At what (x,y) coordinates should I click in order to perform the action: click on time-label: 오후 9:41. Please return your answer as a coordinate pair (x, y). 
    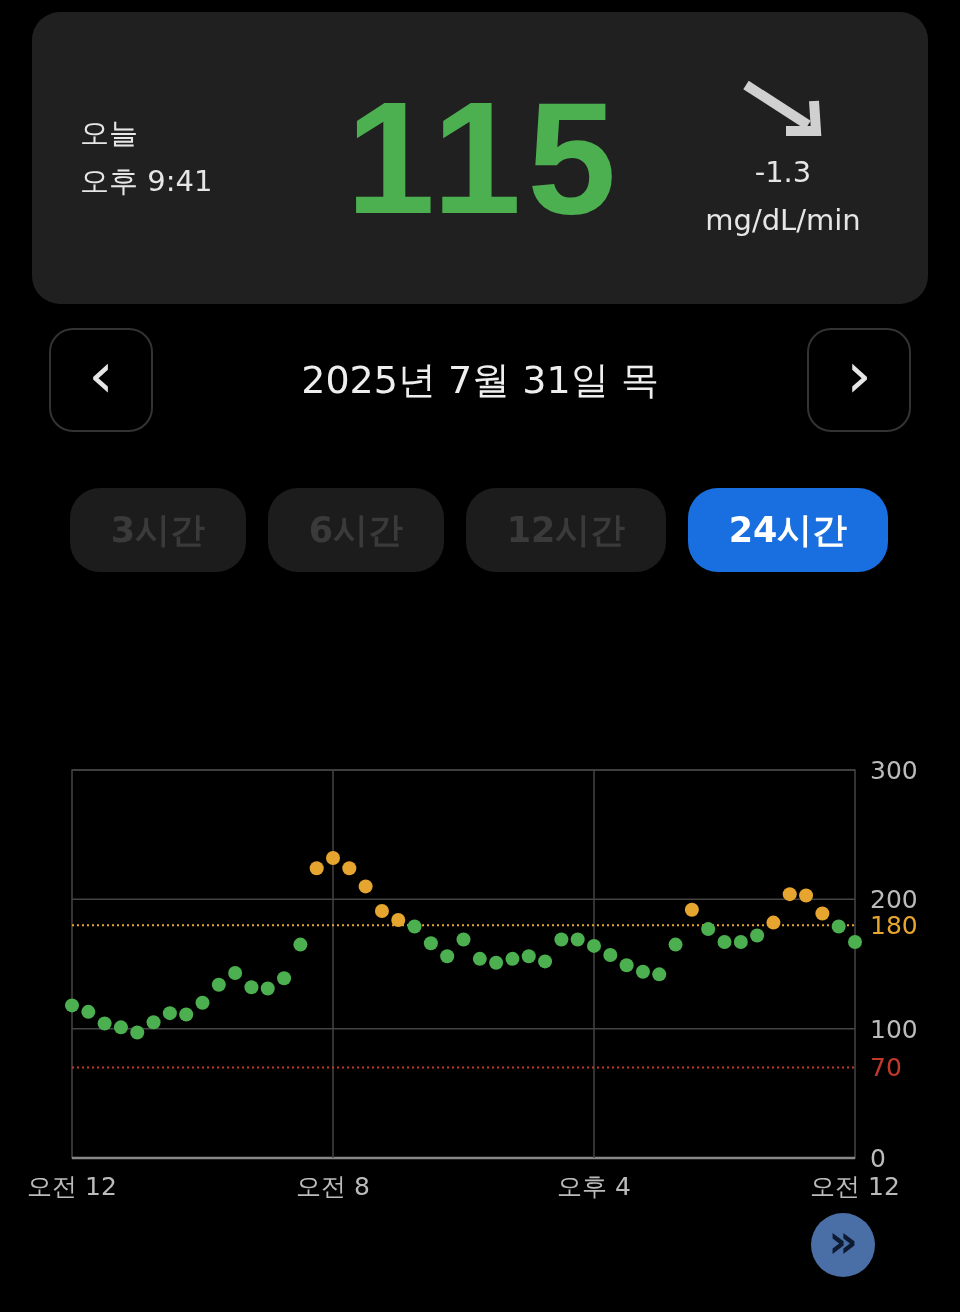
    Looking at the image, I should click on (147, 181).